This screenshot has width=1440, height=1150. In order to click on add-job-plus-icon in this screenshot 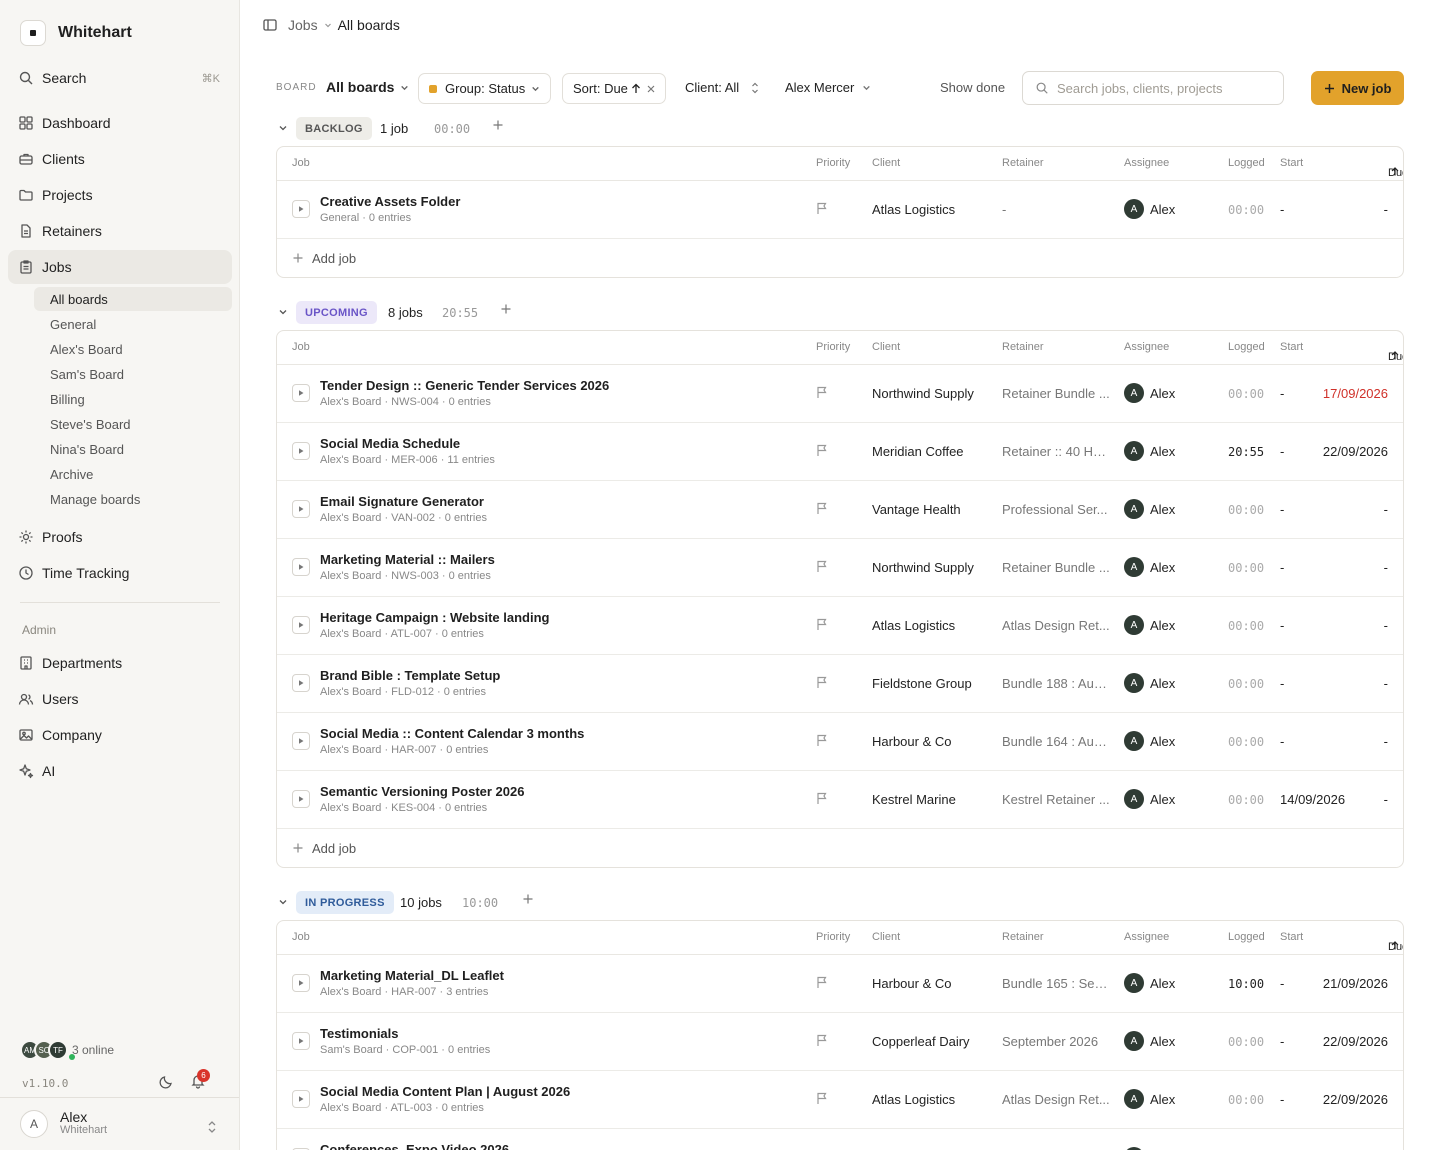, I will do `click(528, 899)`.